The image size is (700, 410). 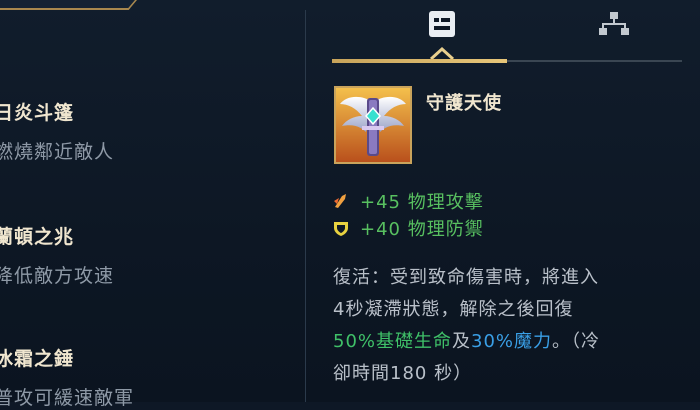 I want to click on list-item-sunfire-cape: 日炎斗篷 燃燒鄰近敵人, so click(x=147, y=131).